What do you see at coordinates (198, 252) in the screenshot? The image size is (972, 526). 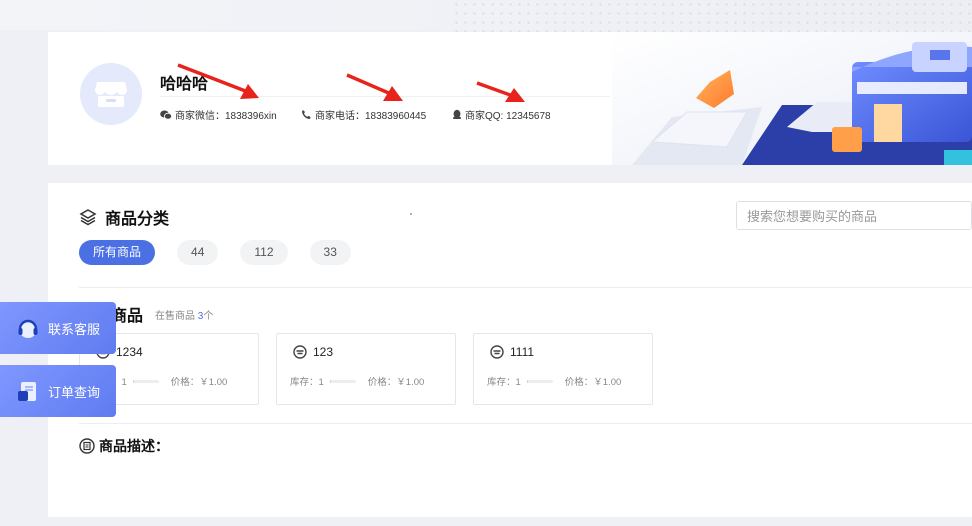 I see `category-tab-44: 44` at bounding box center [198, 252].